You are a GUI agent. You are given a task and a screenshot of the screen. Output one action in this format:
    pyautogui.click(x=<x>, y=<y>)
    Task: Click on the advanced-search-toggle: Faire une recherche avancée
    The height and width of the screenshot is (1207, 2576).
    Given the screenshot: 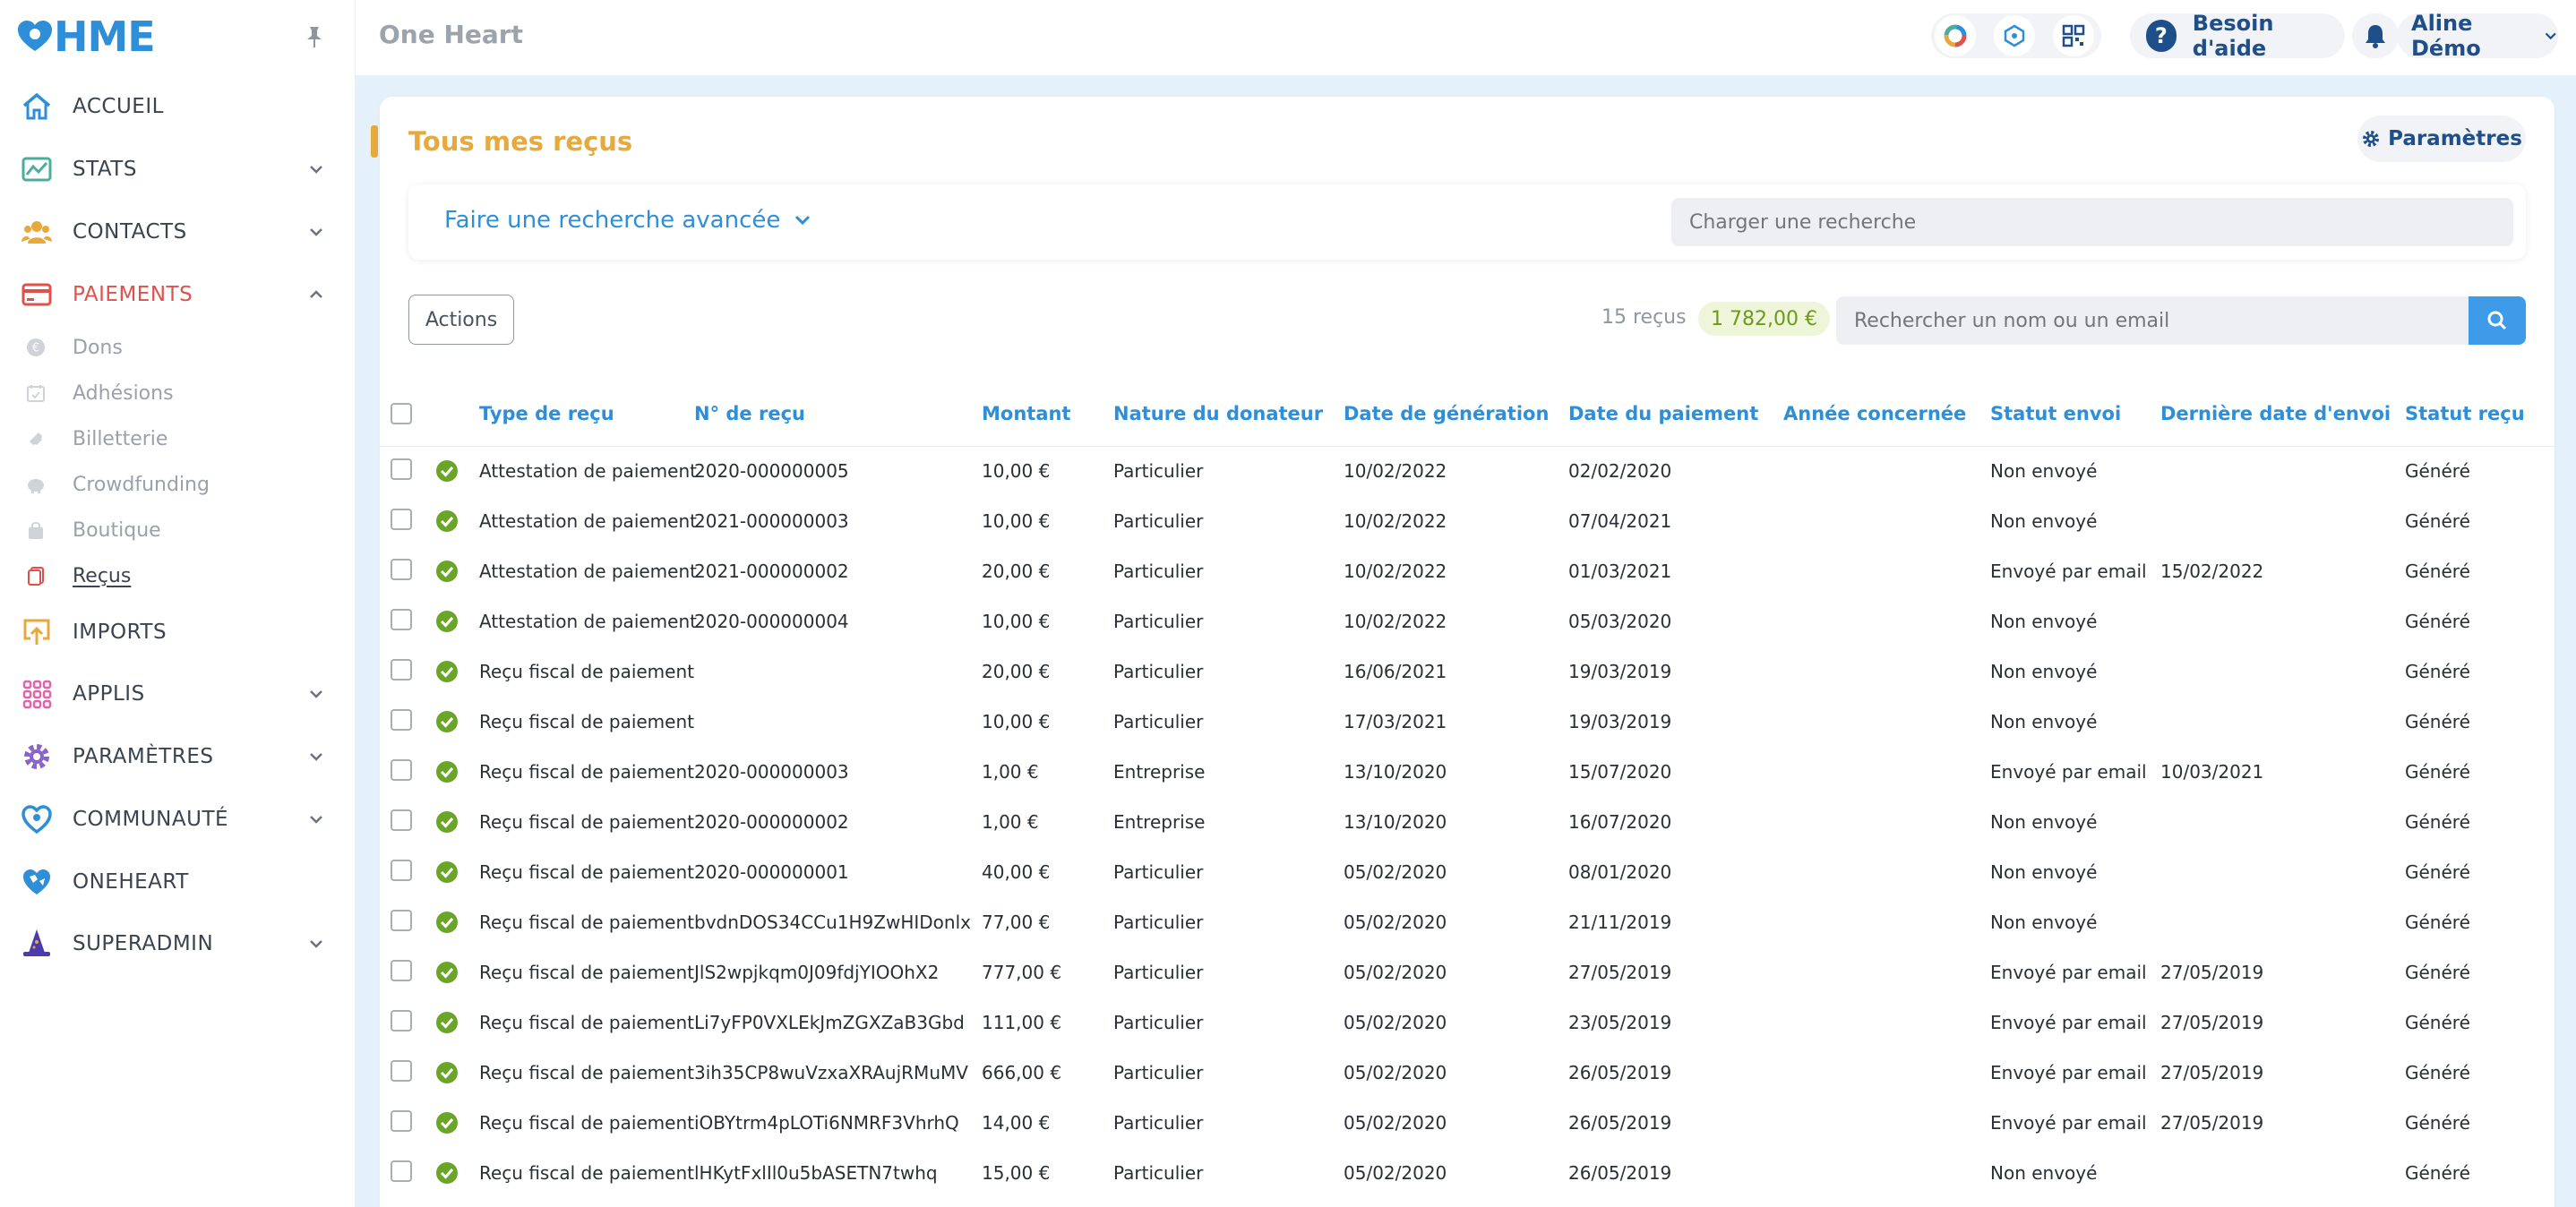 What is the action you would take?
    pyautogui.click(x=629, y=220)
    